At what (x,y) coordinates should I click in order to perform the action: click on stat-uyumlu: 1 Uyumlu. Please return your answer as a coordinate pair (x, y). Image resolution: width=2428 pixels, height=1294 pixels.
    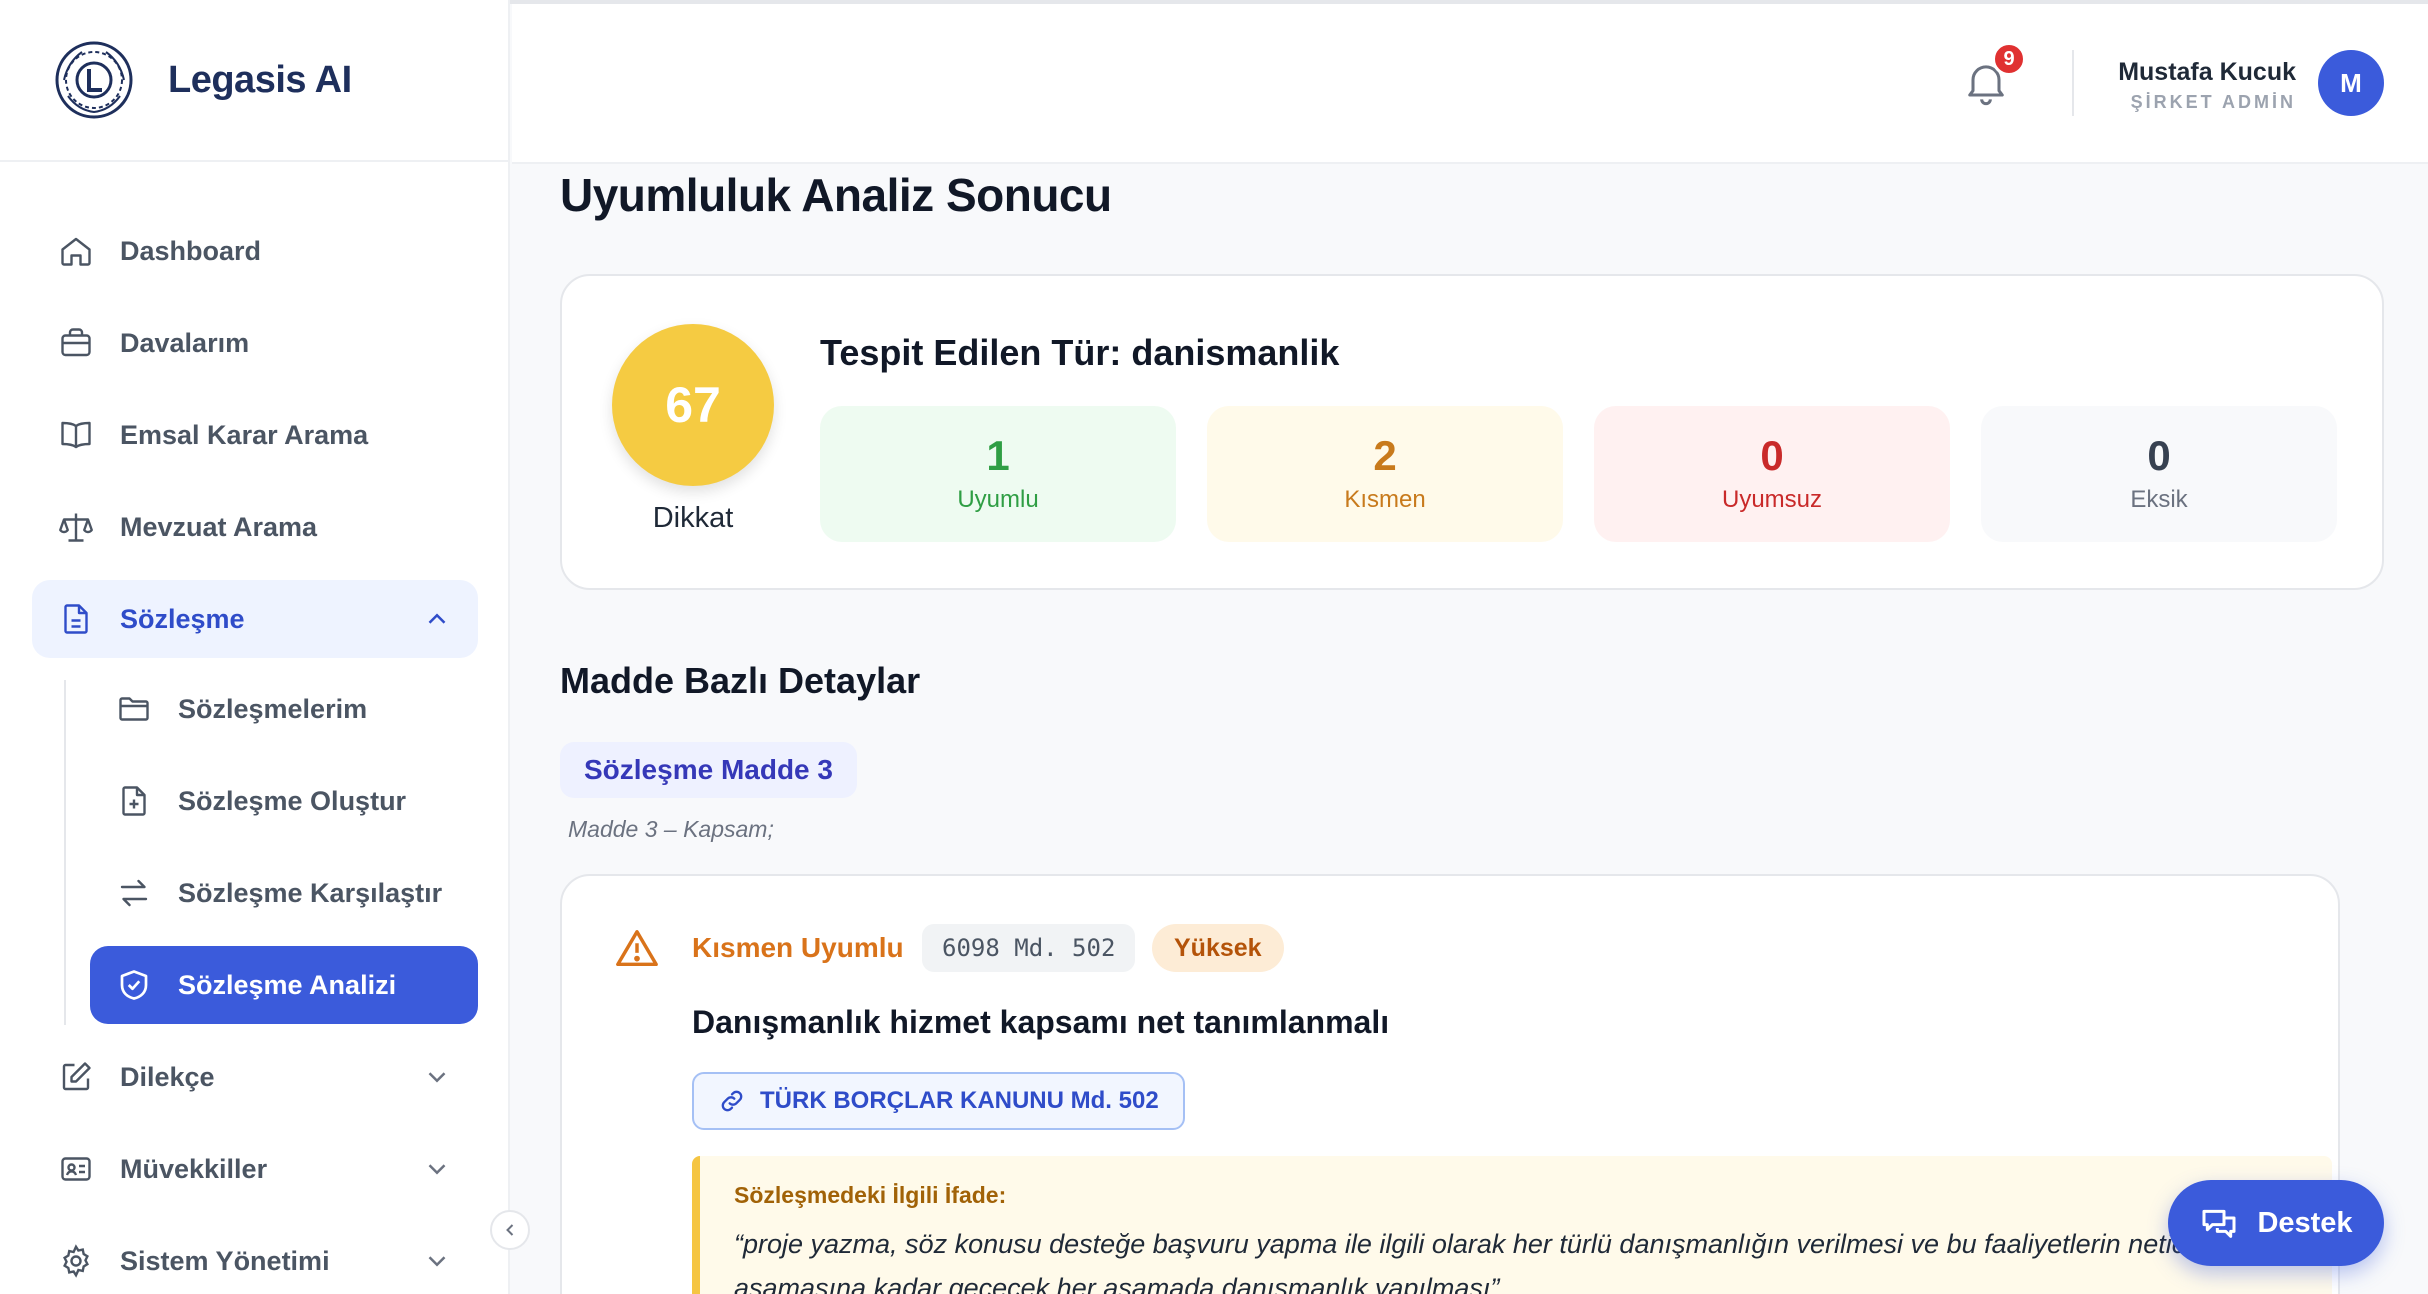
    Looking at the image, I should click on (998, 474).